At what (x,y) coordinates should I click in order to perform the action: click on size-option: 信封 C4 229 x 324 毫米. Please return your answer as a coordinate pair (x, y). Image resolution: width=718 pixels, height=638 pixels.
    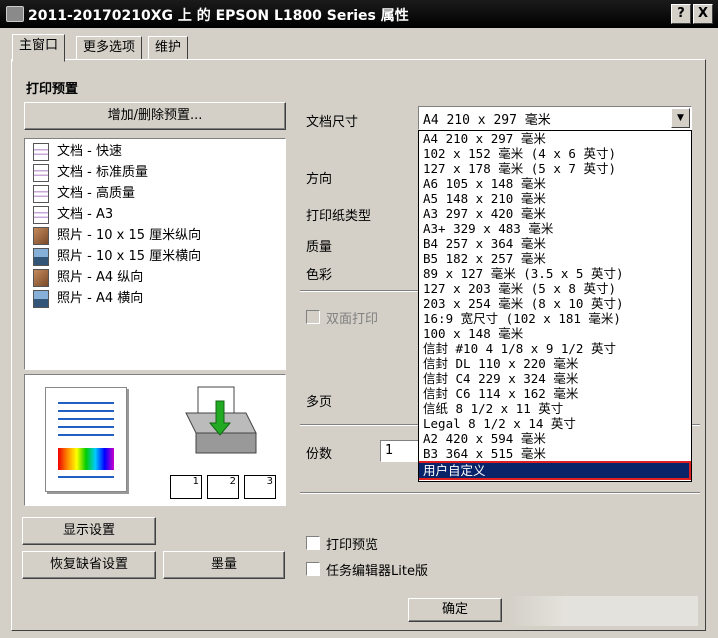
    Looking at the image, I should click on (555, 378).